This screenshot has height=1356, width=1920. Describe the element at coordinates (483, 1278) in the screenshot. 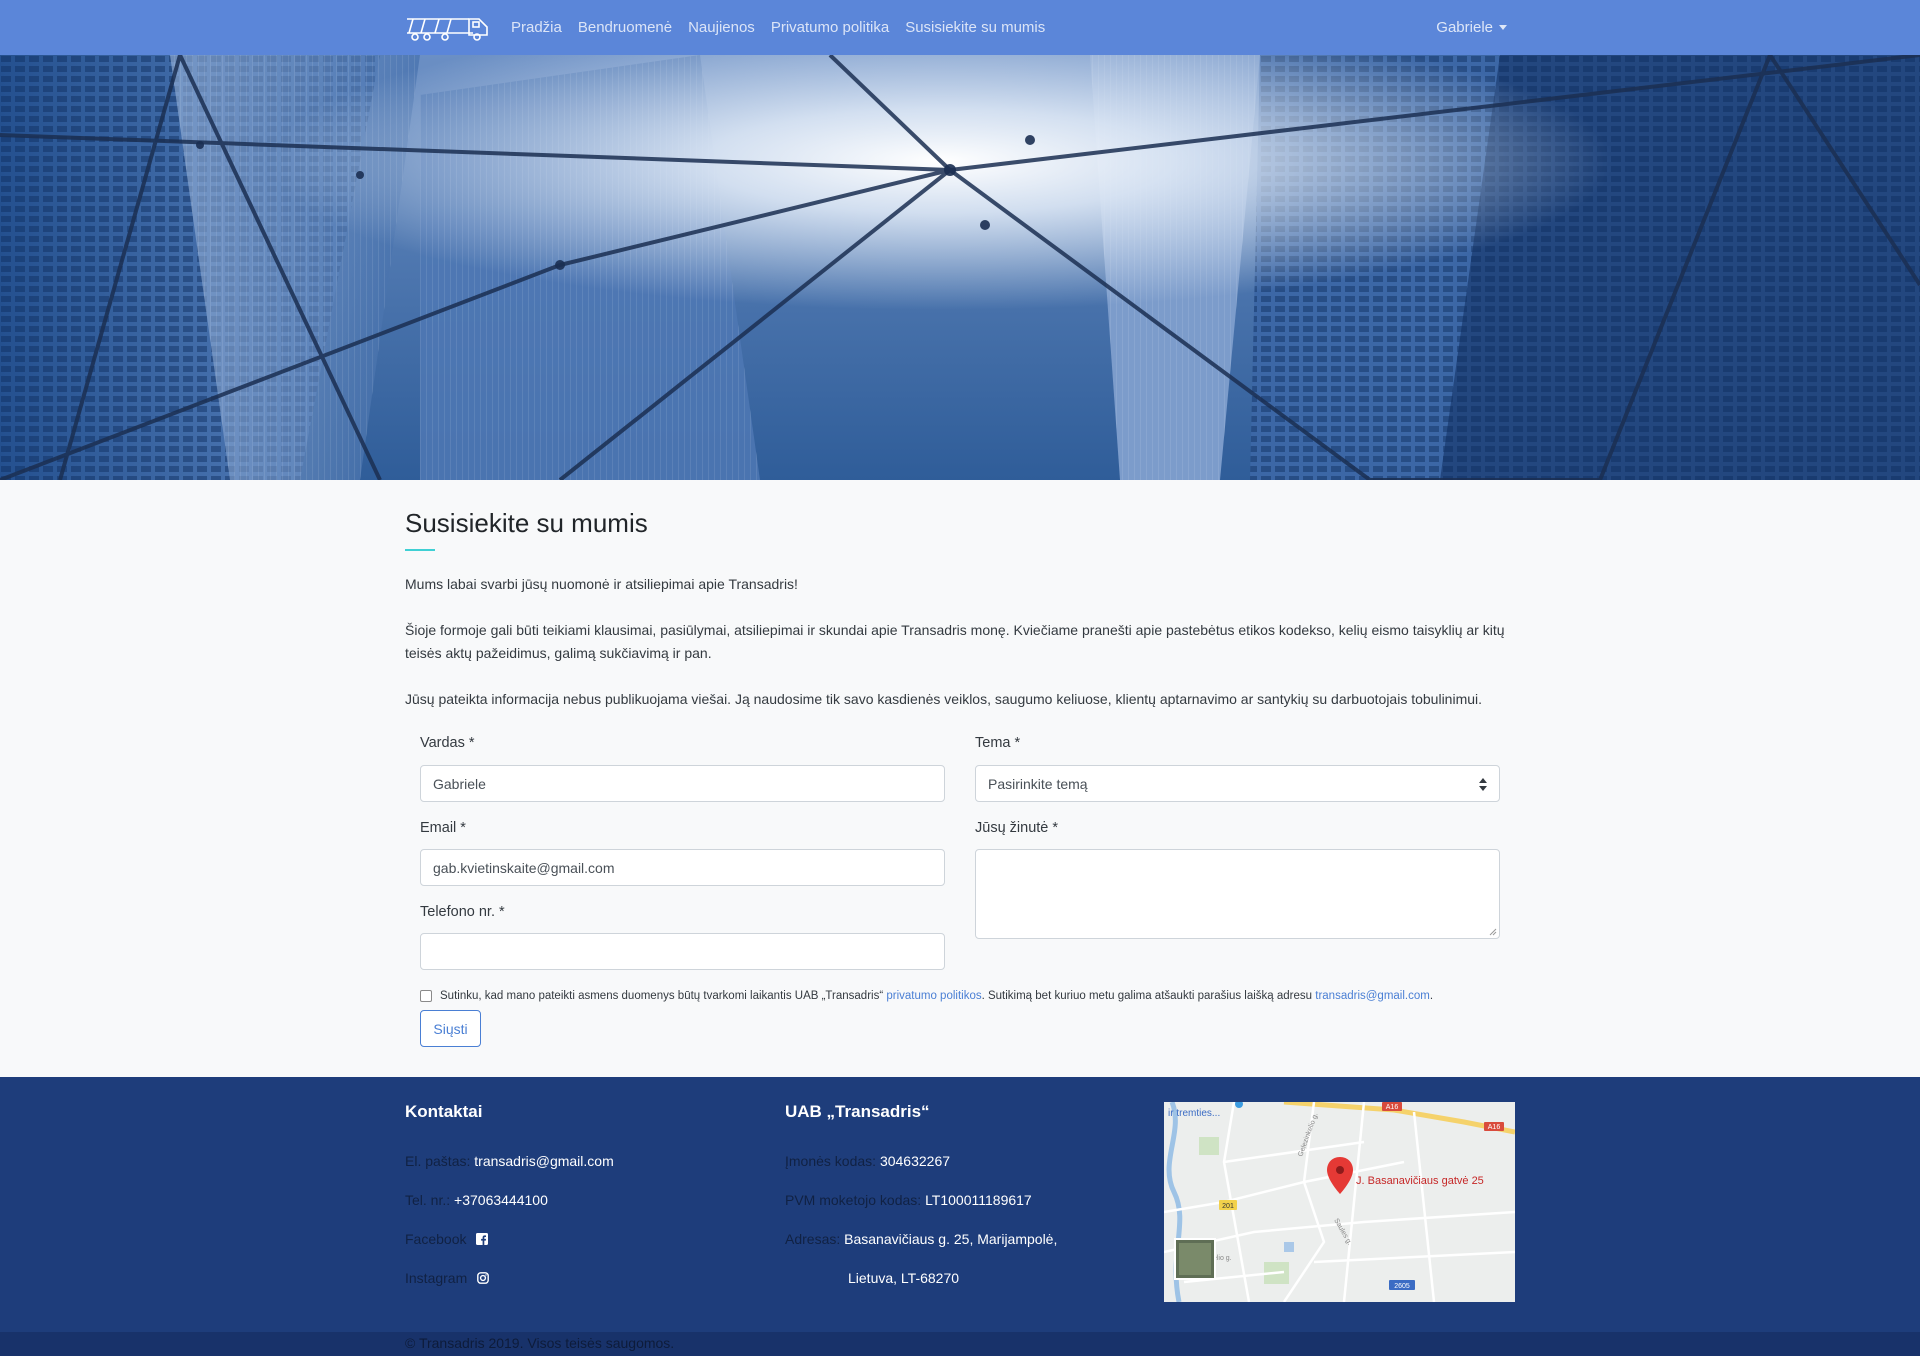

I see `instagram-icon` at that location.